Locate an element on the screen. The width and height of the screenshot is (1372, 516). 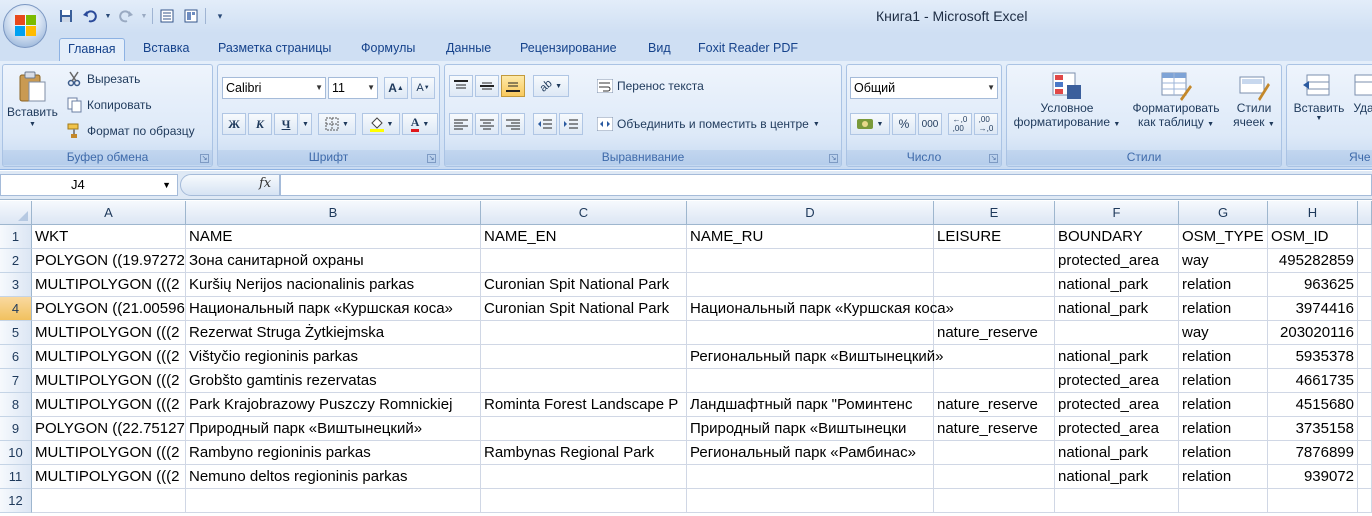
cell-a10: MULTIPOLYGON (((2 is located at coordinates (109, 453).